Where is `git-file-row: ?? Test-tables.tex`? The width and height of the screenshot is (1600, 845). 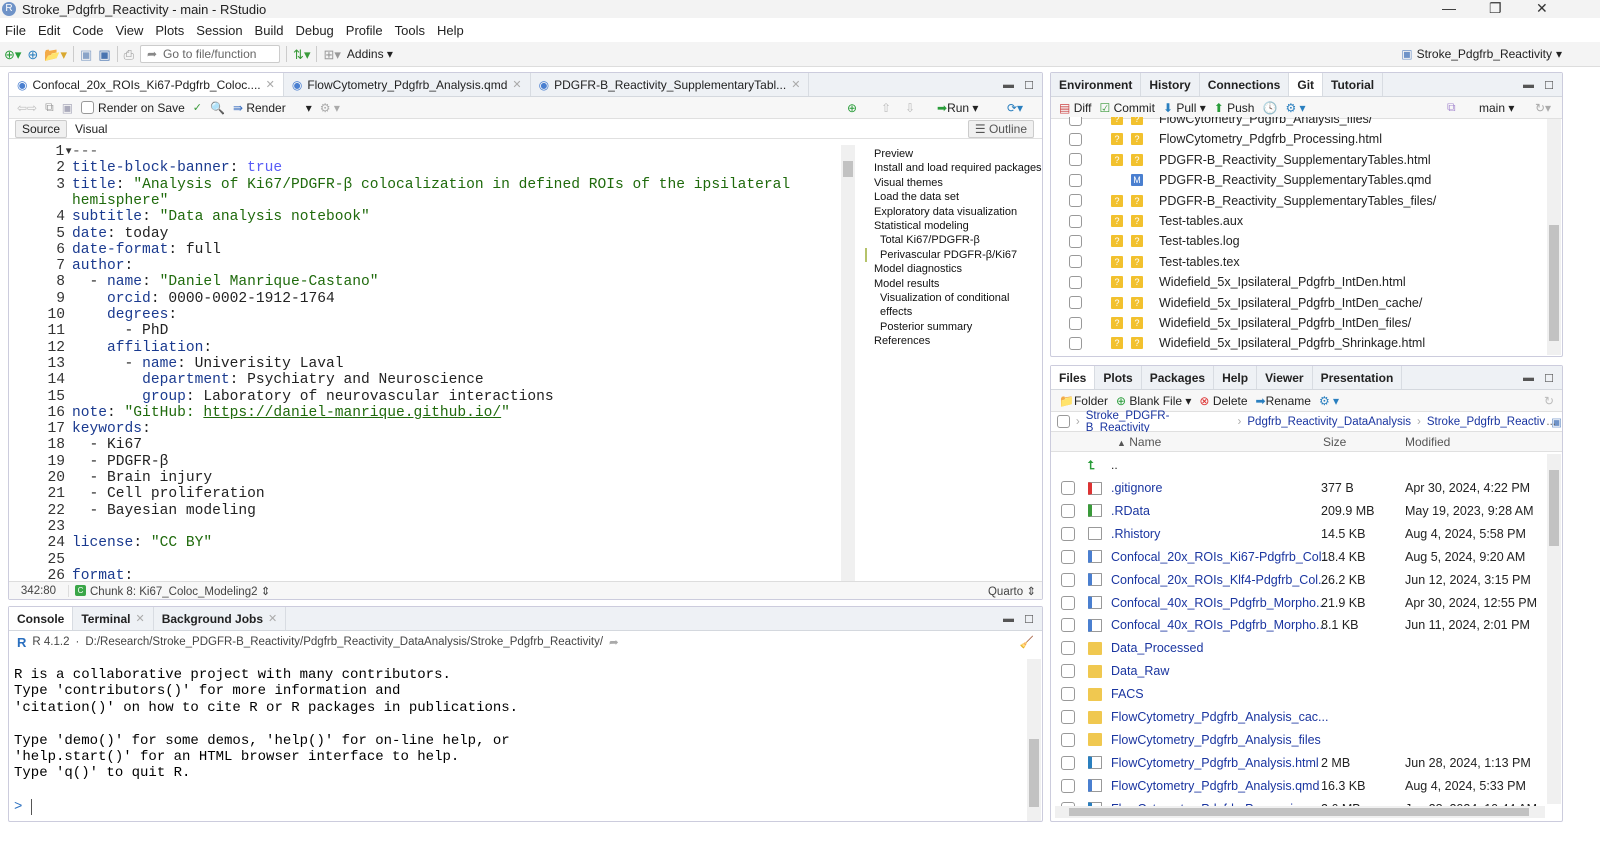 git-file-row: ?? Test-tables.tex is located at coordinates (1296, 262).